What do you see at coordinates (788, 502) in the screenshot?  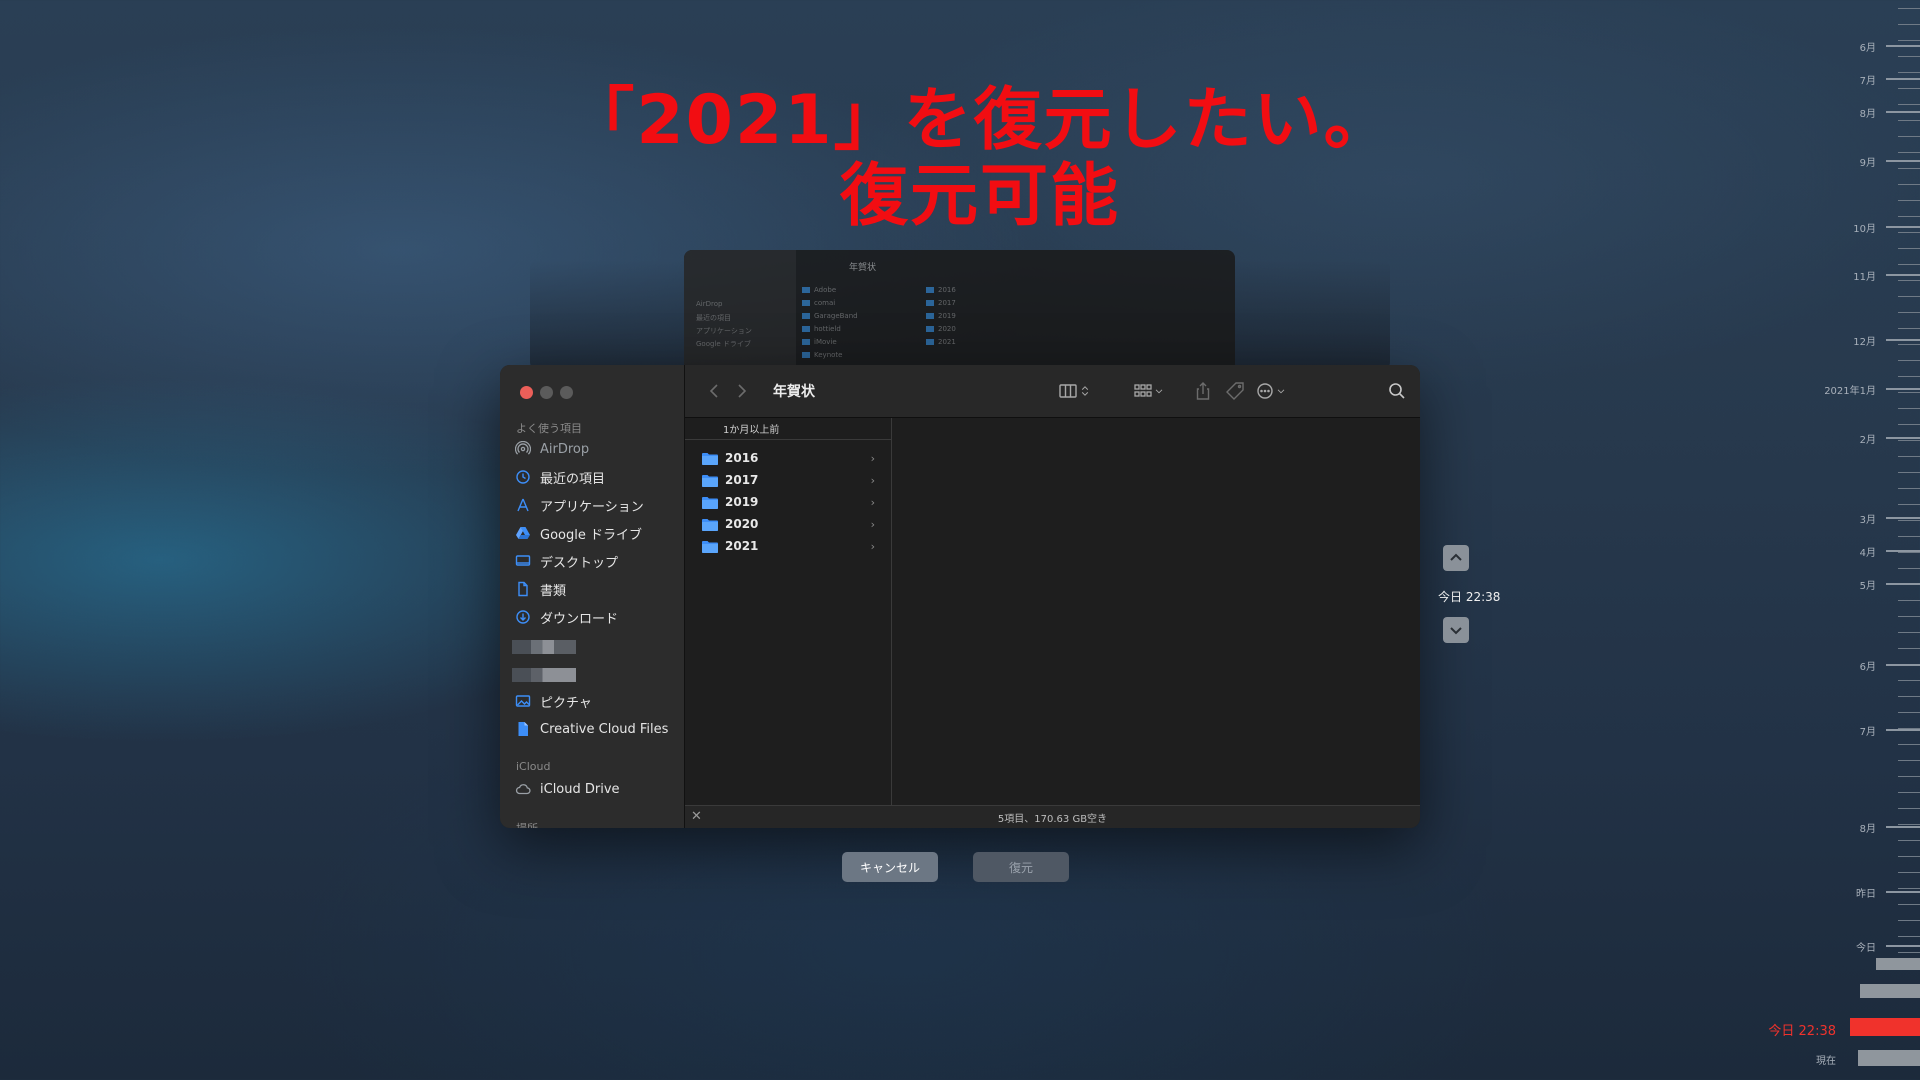 I see `folder-row-2019: 2019 ›` at bounding box center [788, 502].